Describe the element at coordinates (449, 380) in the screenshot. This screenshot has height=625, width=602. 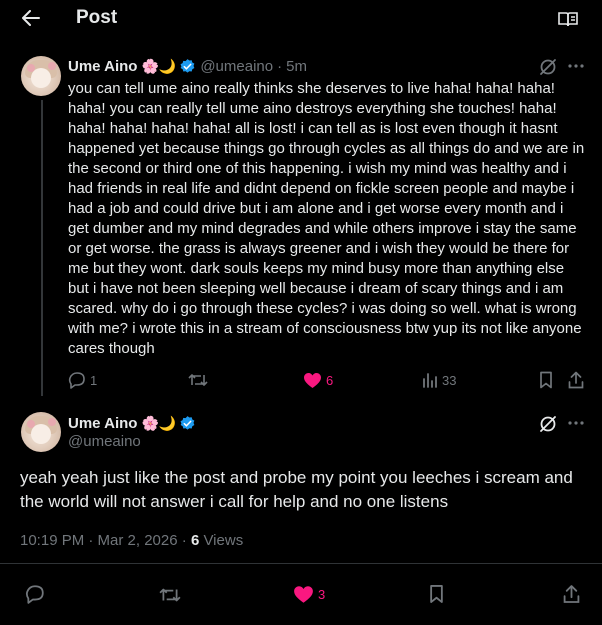
I see `views-count: 33` at that location.